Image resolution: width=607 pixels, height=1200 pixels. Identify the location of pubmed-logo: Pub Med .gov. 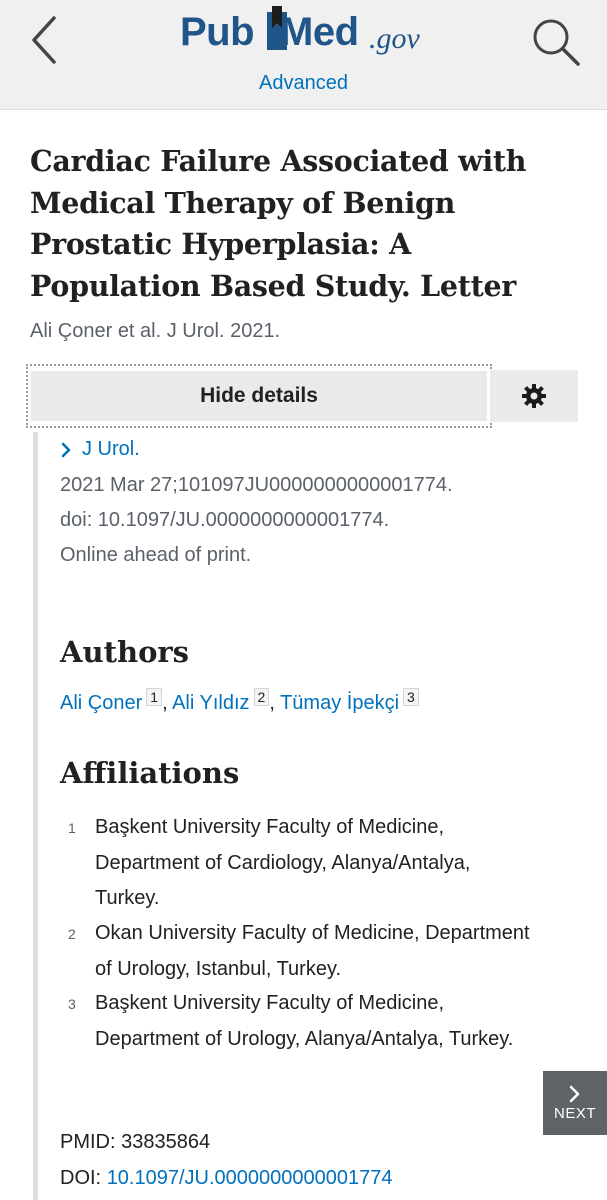
(305, 34).